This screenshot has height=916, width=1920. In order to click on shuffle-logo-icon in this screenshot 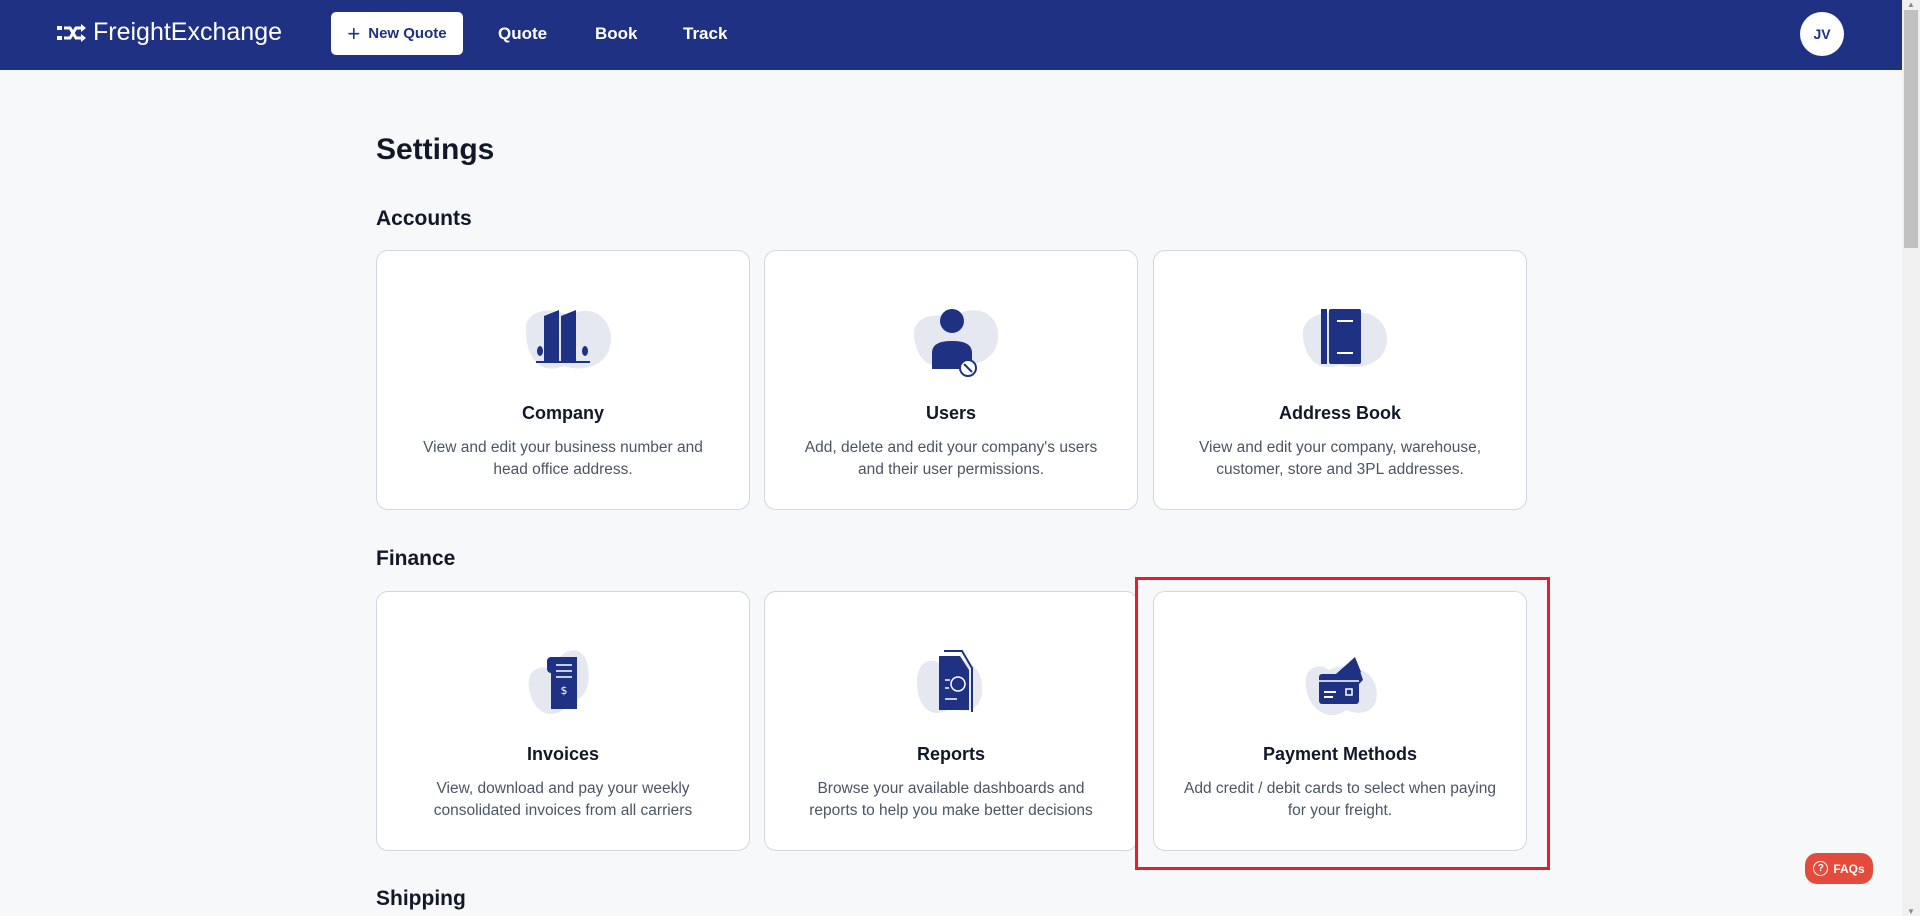, I will do `click(71, 32)`.